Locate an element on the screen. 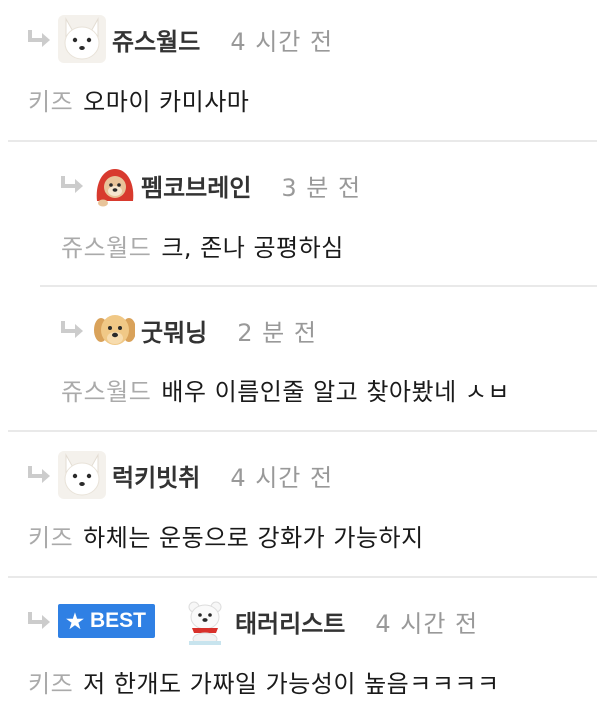  comment-text: 저 한개도 가짜일 가능성이 높음ㅋㅋㅋㅋ is located at coordinates (291, 684).